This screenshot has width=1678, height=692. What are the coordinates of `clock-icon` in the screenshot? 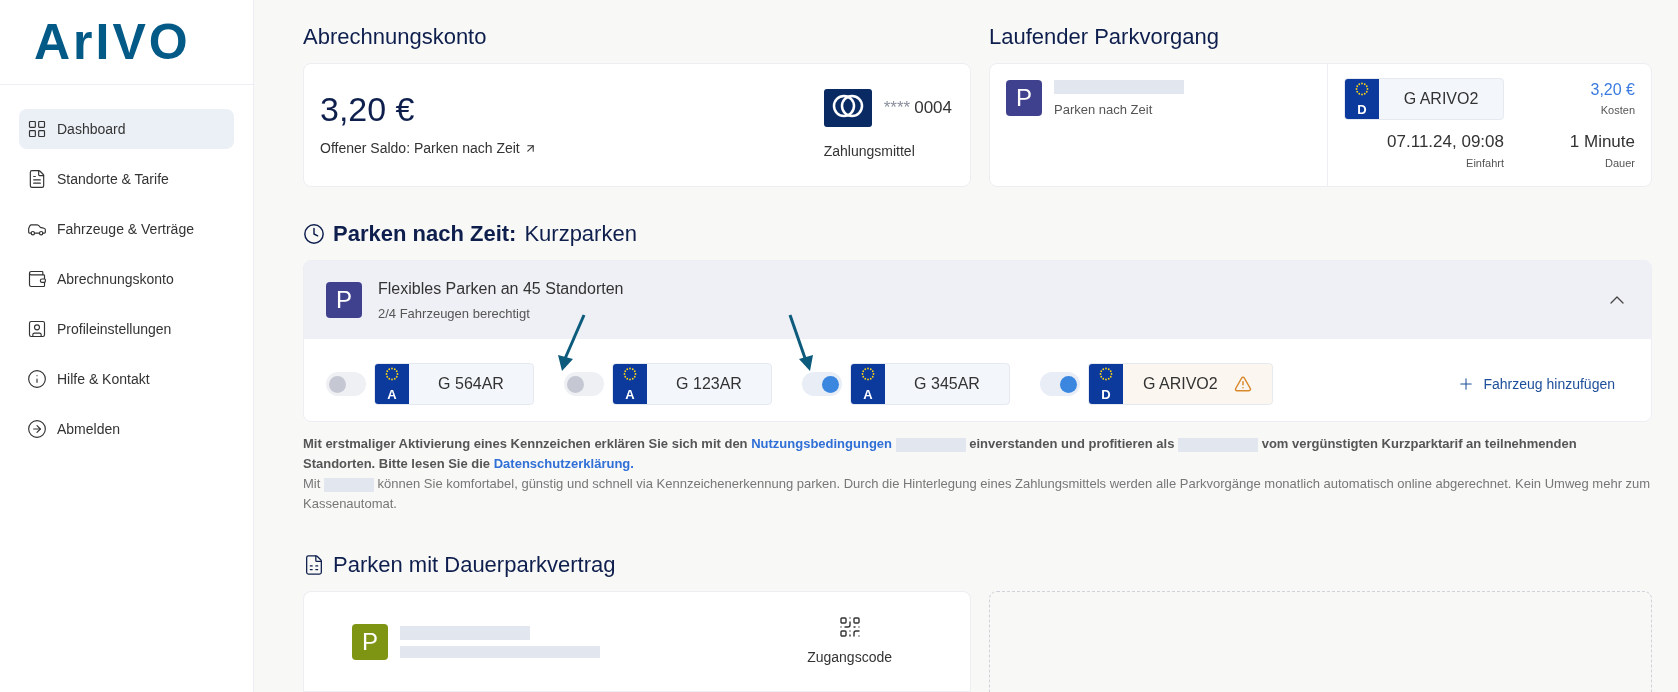 It's located at (314, 233).